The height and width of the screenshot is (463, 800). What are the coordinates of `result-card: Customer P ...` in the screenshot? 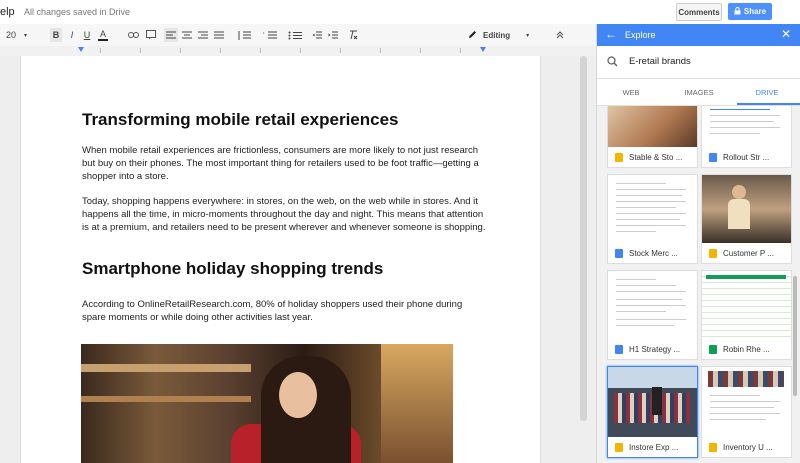 It's located at (746, 219).